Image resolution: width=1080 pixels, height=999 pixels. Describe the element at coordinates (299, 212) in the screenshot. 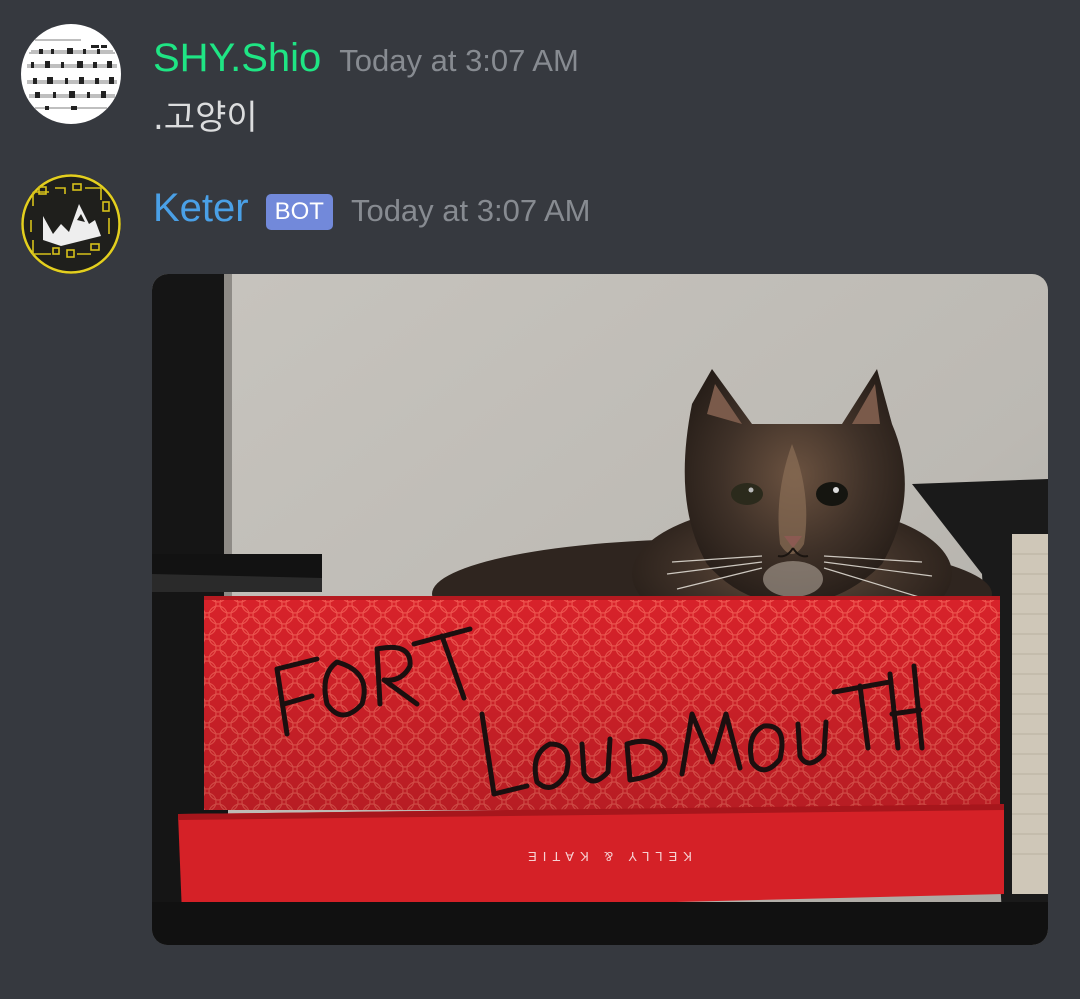

I see `bot-badge: BOT` at that location.